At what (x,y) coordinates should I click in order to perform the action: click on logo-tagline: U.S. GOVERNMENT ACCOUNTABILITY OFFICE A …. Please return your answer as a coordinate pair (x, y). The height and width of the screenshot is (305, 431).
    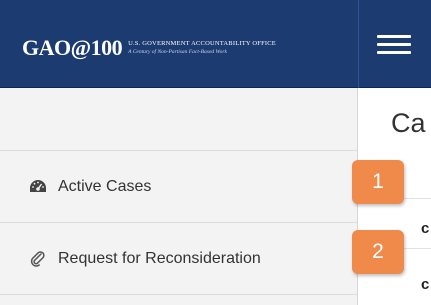
    Looking at the image, I should click on (202, 47).